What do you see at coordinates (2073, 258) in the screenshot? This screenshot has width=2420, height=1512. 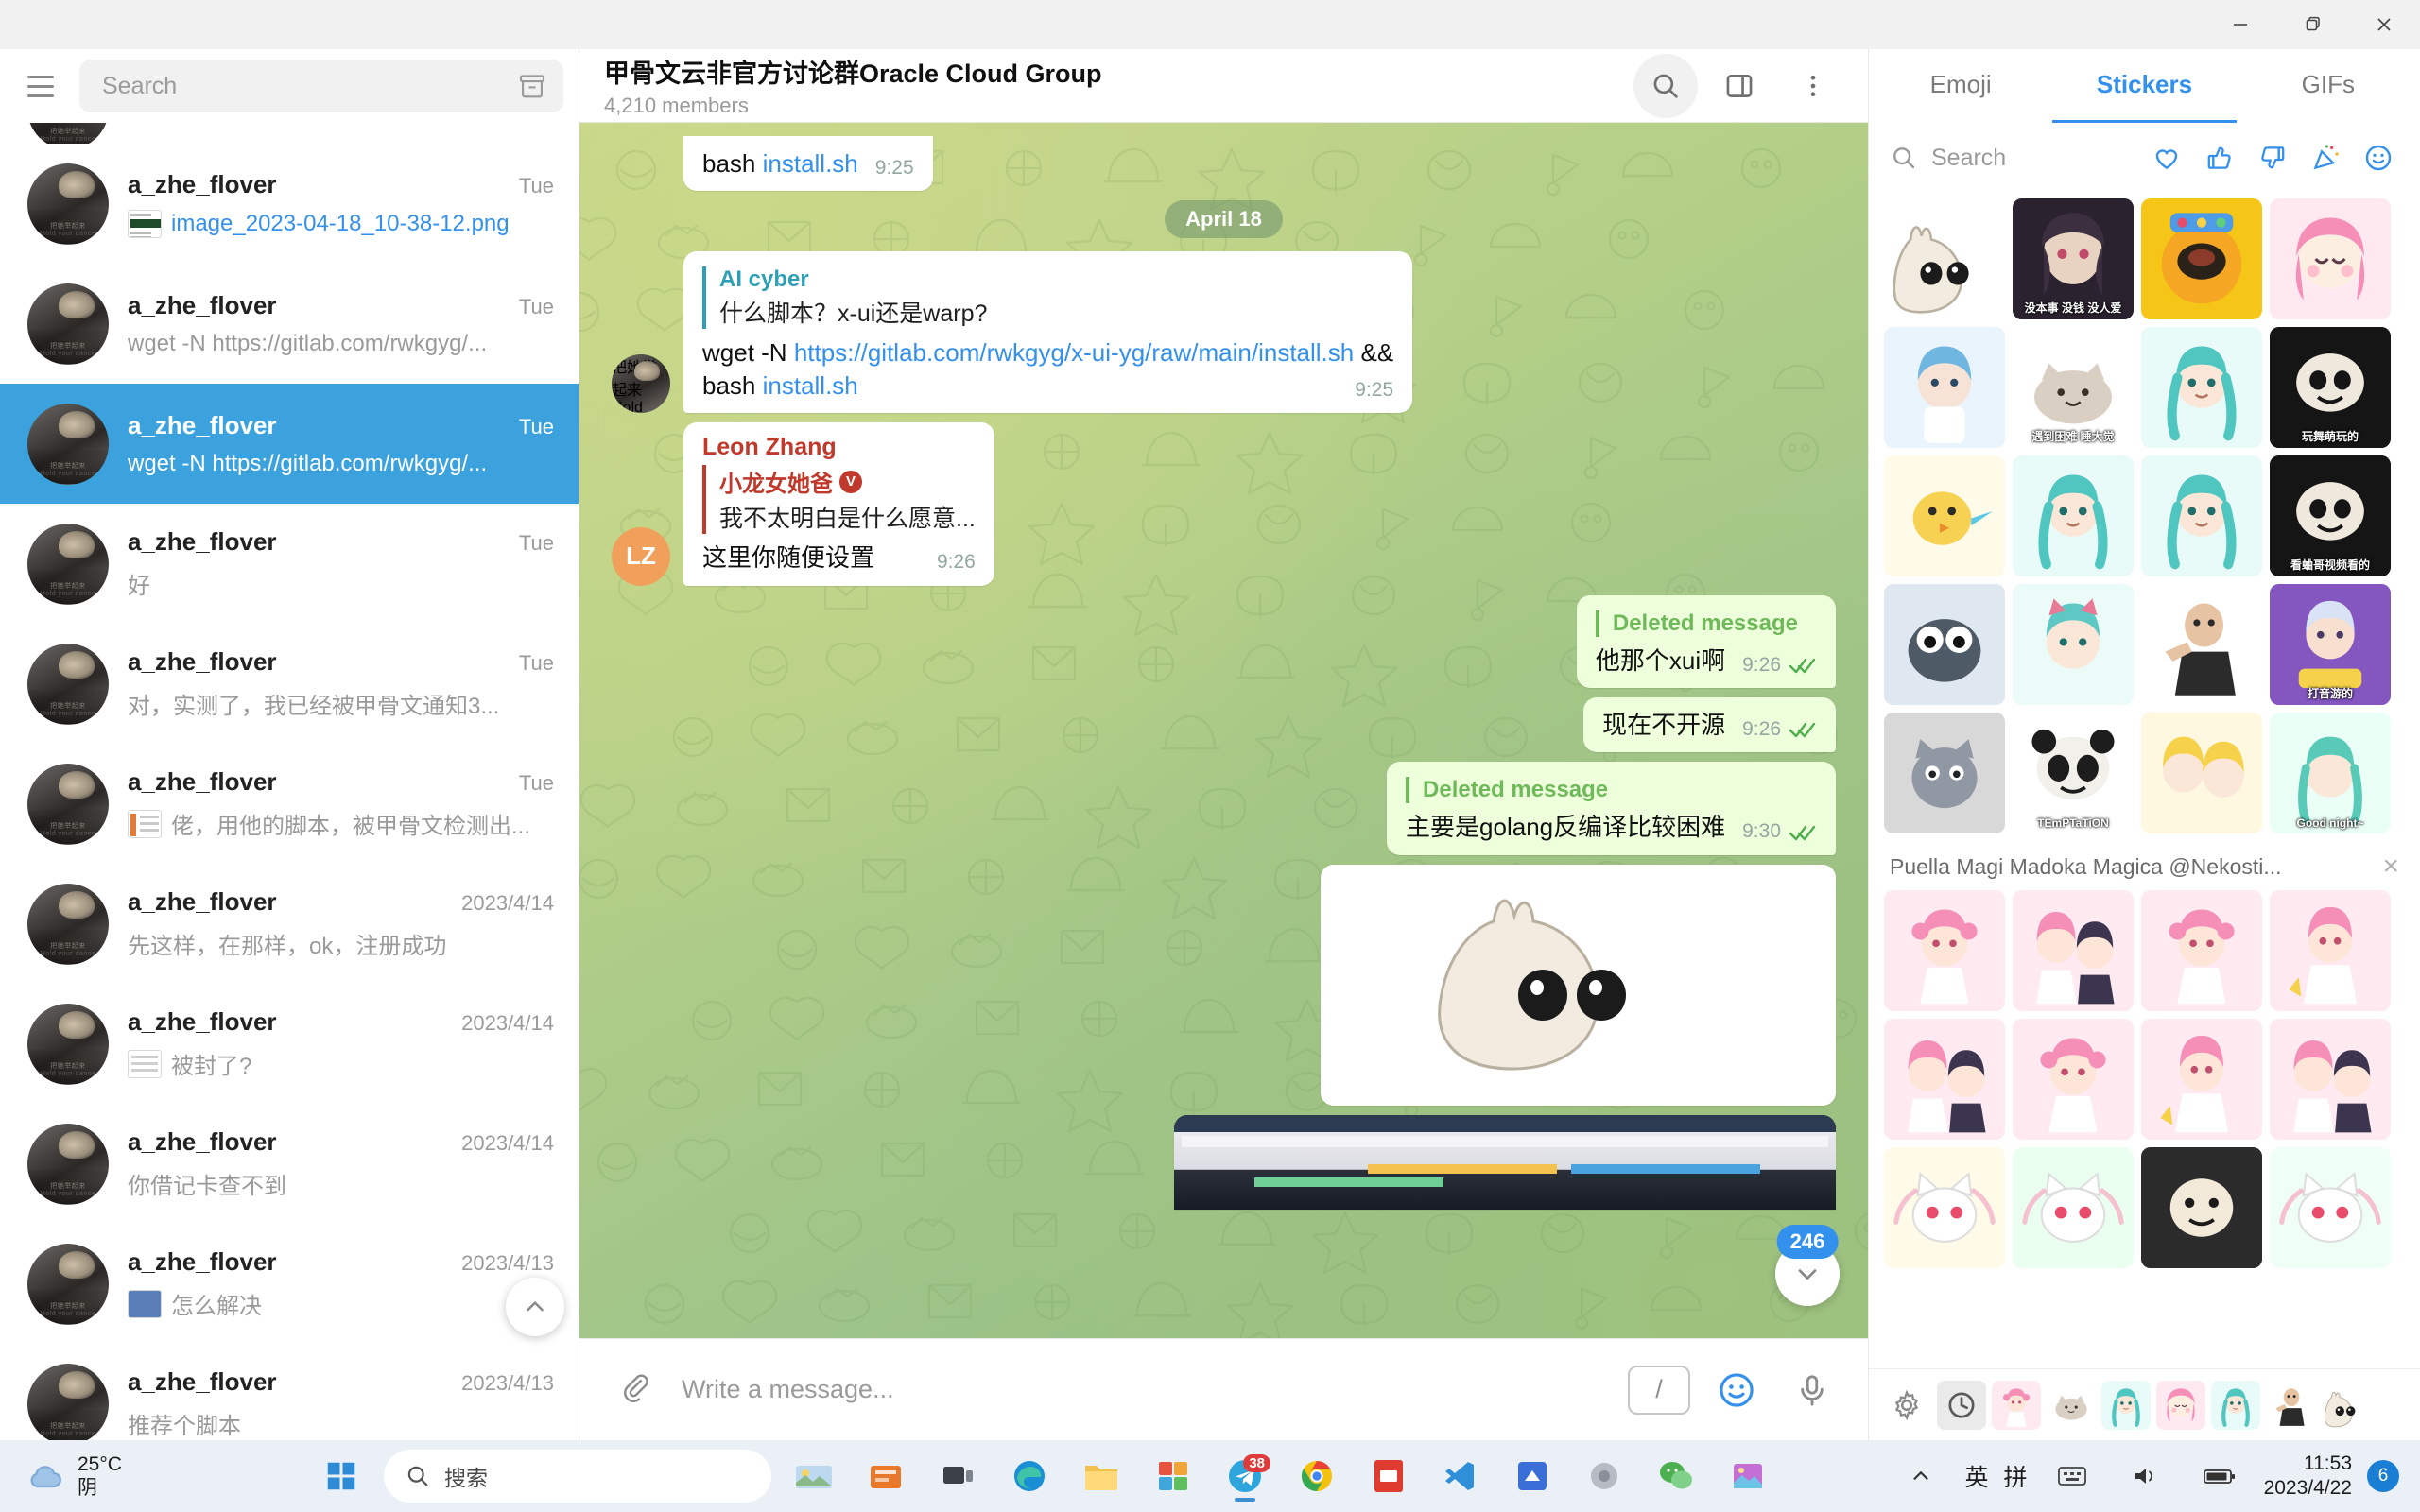 I see `sticker-anime-dark: 没本事 没钱 没人爱` at bounding box center [2073, 258].